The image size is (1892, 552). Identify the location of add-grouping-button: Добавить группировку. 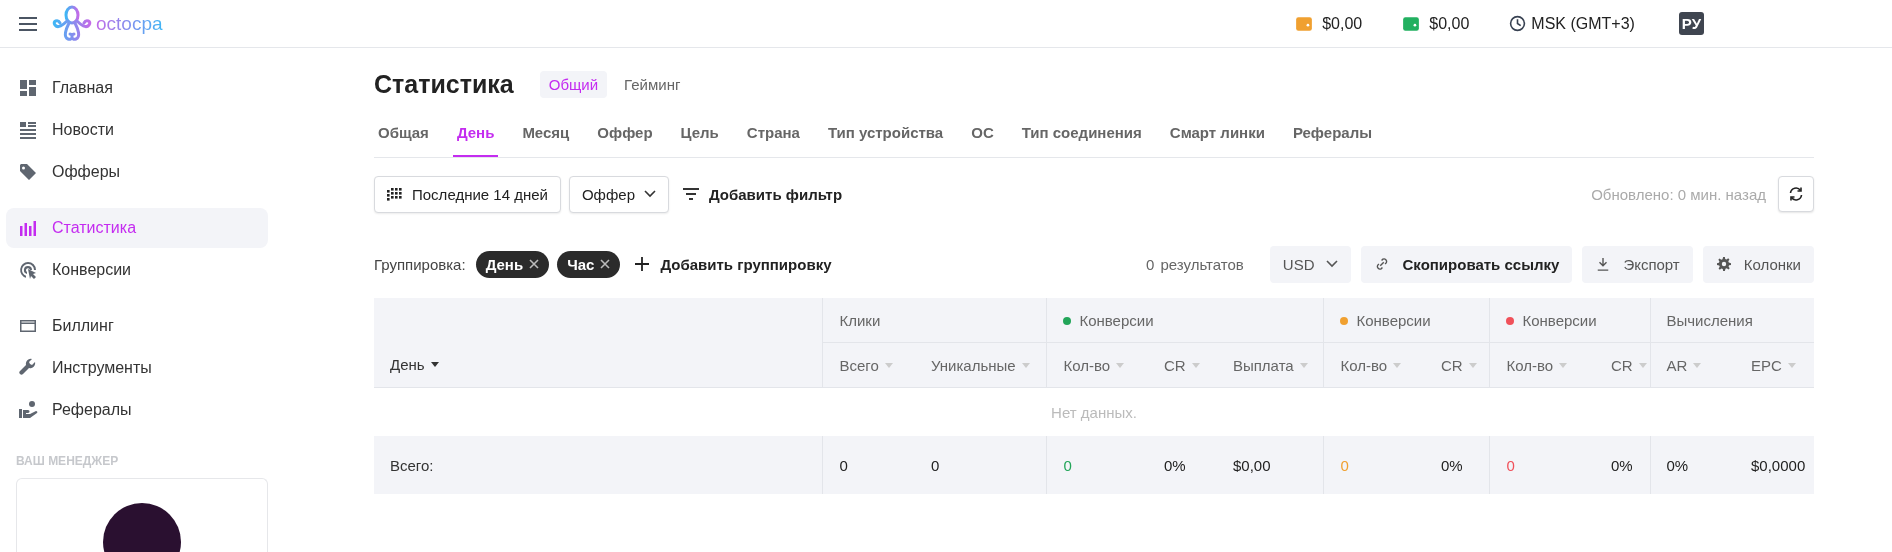
(733, 264).